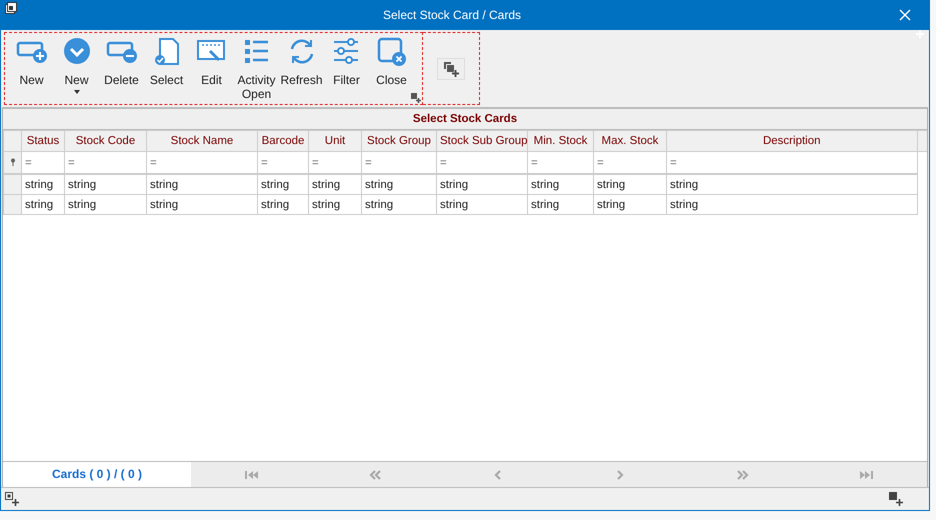 The width and height of the screenshot is (936, 520). Describe the element at coordinates (392, 52) in the screenshot. I see `close-screen-icon` at that location.